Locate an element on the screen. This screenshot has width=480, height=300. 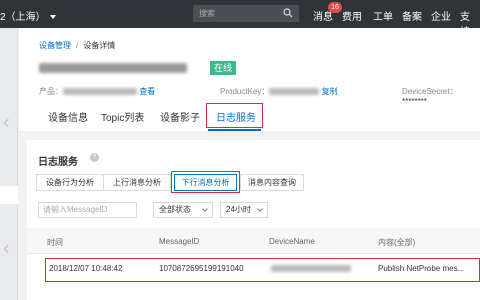
devicesecret-label: DeviceSecret： is located at coordinates (430, 91).